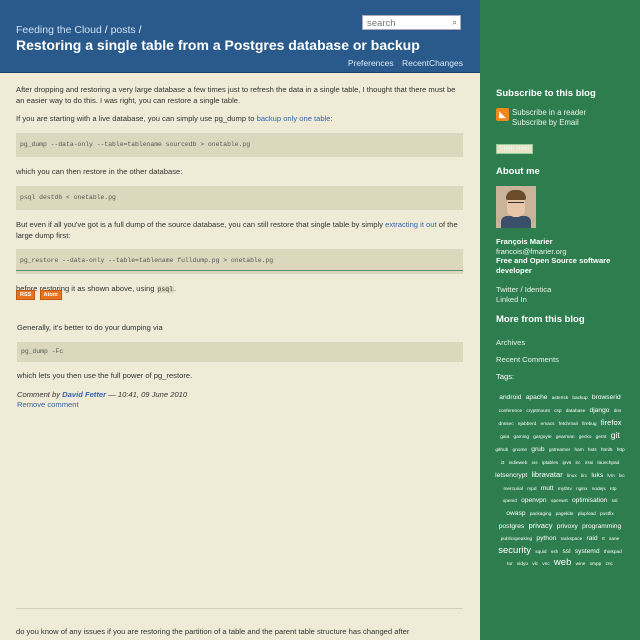  Describe the element at coordinates (596, 564) in the screenshot. I see `tag-link: xmpp` at that location.